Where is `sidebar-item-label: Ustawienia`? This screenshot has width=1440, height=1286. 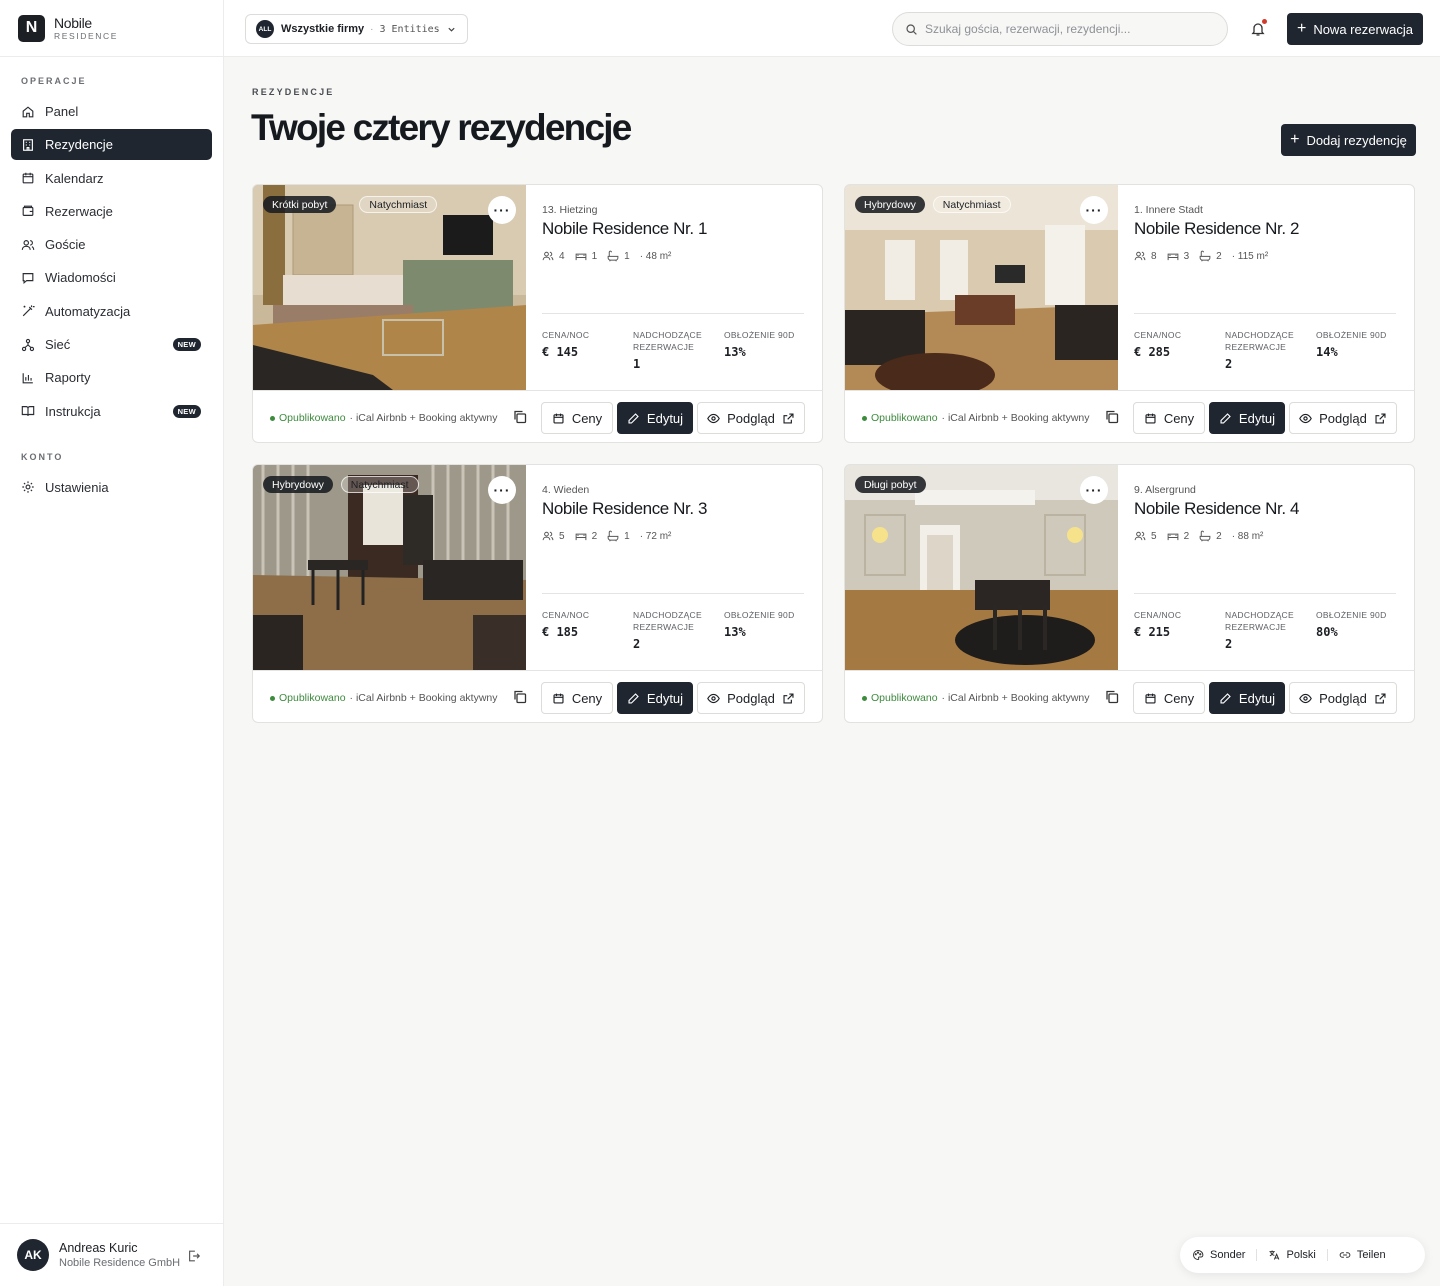 sidebar-item-label: Ustawienia is located at coordinates (77, 487).